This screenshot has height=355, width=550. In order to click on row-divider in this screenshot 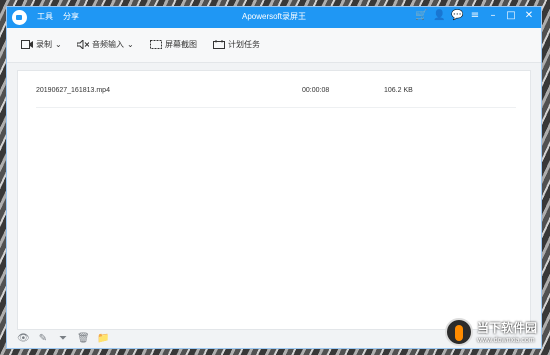, I will do `click(276, 107)`.